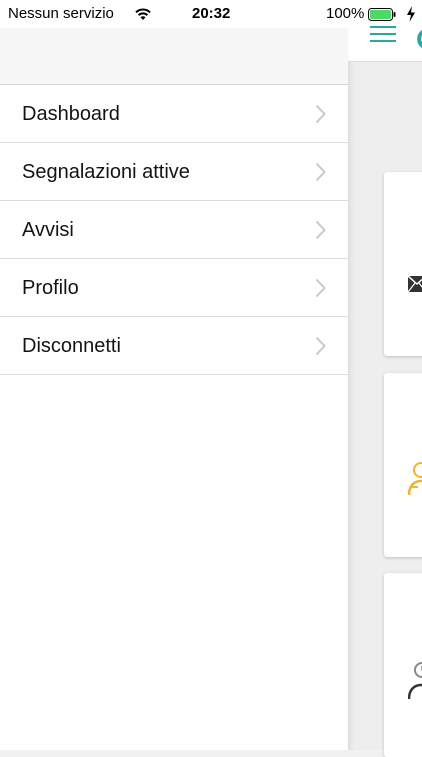 The height and width of the screenshot is (757, 422). I want to click on battery-icon, so click(382, 14).